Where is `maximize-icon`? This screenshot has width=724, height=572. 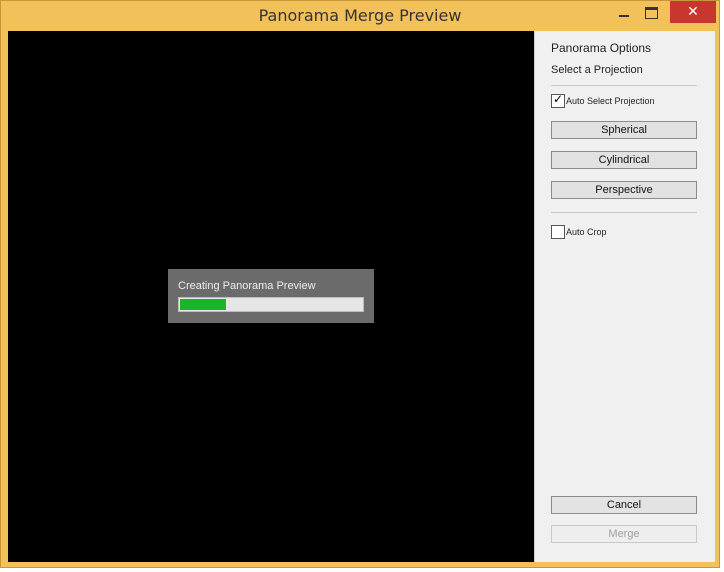 maximize-icon is located at coordinates (651, 13).